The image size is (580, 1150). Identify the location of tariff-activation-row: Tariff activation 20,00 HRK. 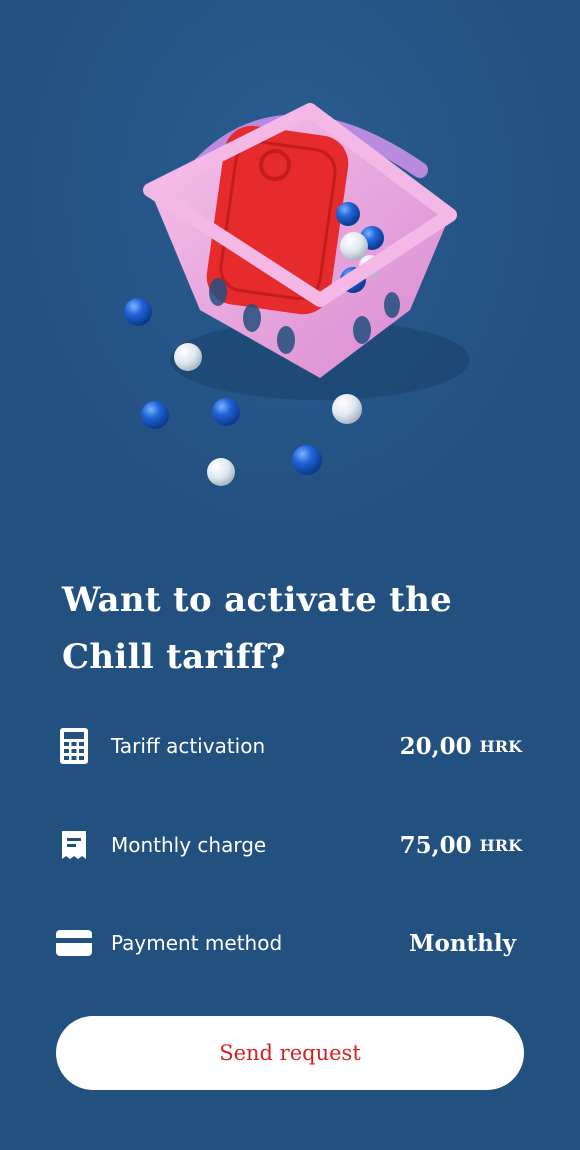
(289, 746).